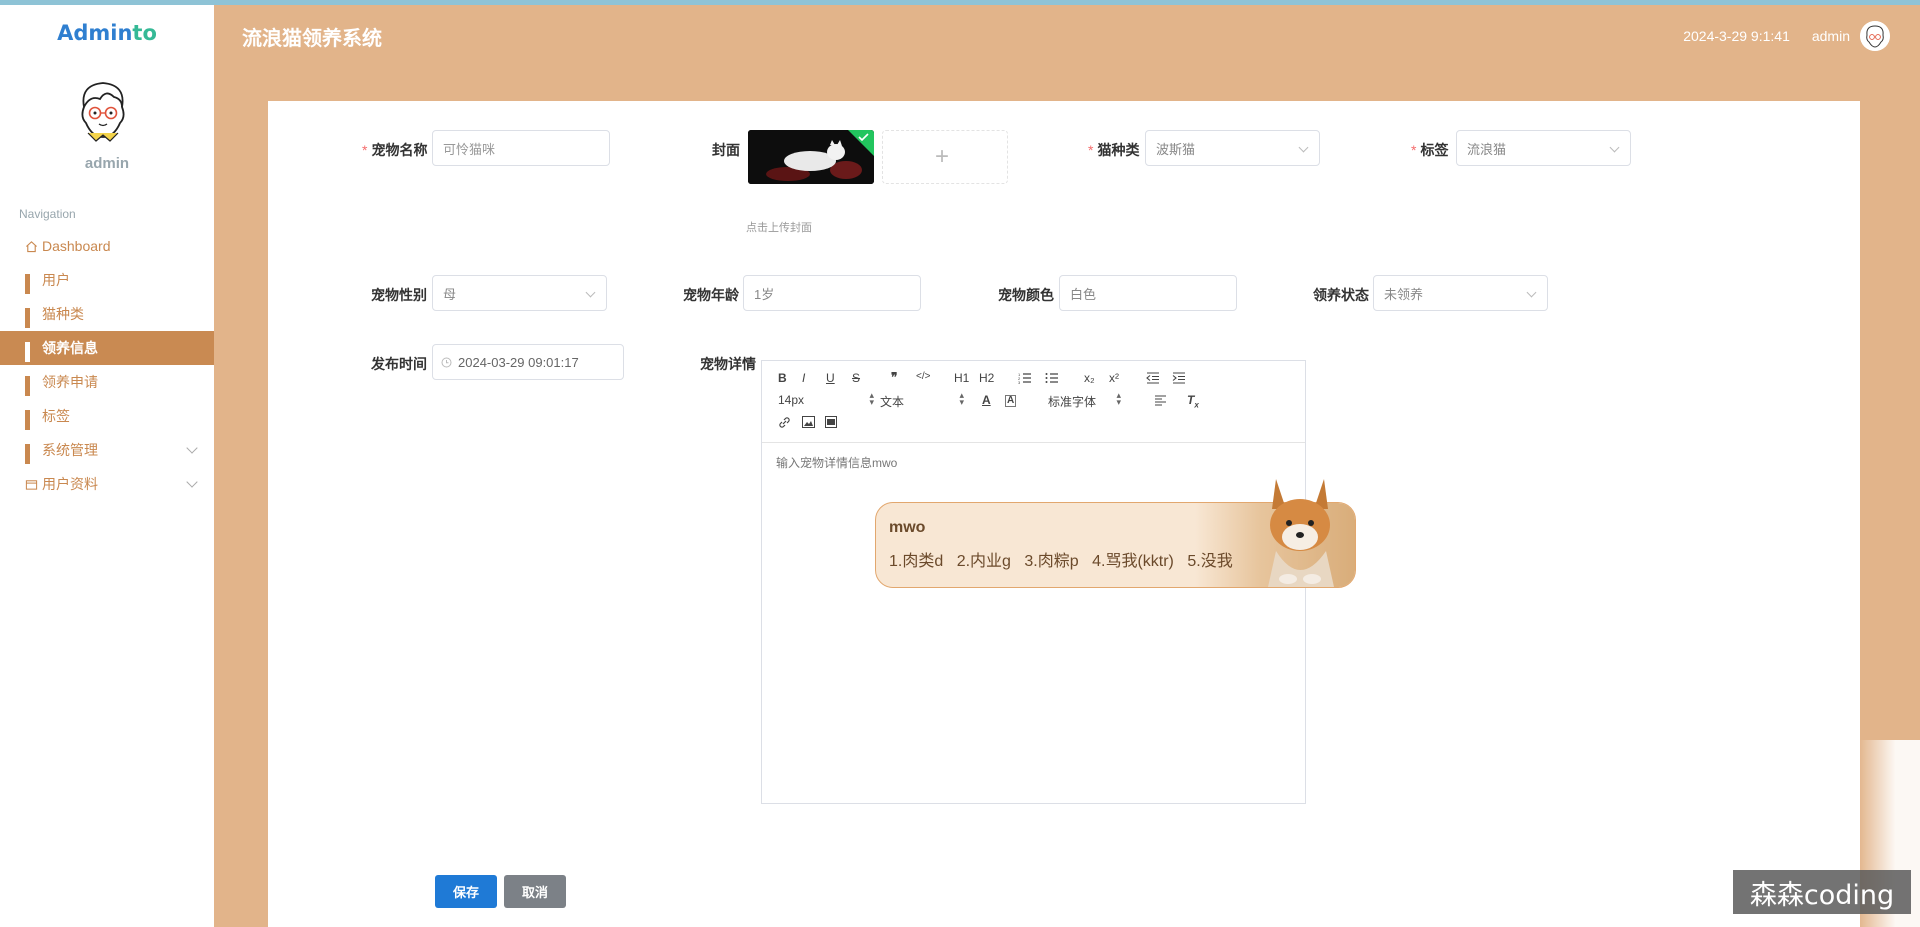  Describe the element at coordinates (107, 484) in the screenshot. I see `sidebar-item-user-profile: 用户资料` at that location.